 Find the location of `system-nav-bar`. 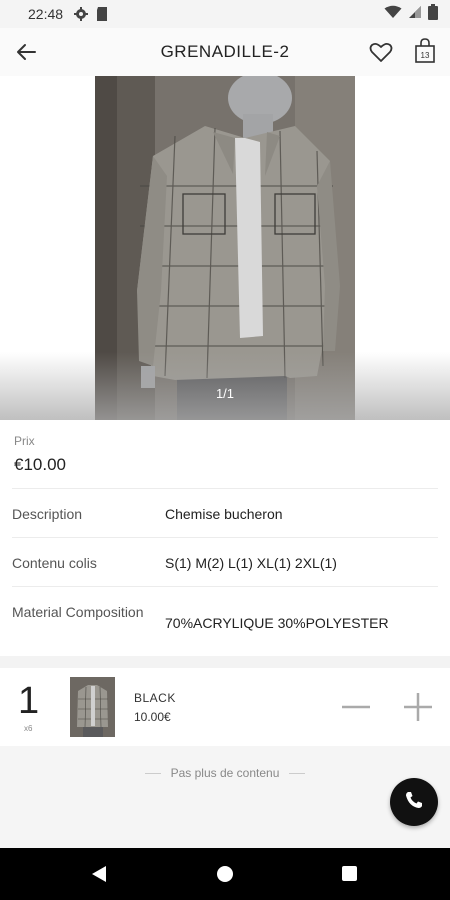

system-nav-bar is located at coordinates (225, 874).